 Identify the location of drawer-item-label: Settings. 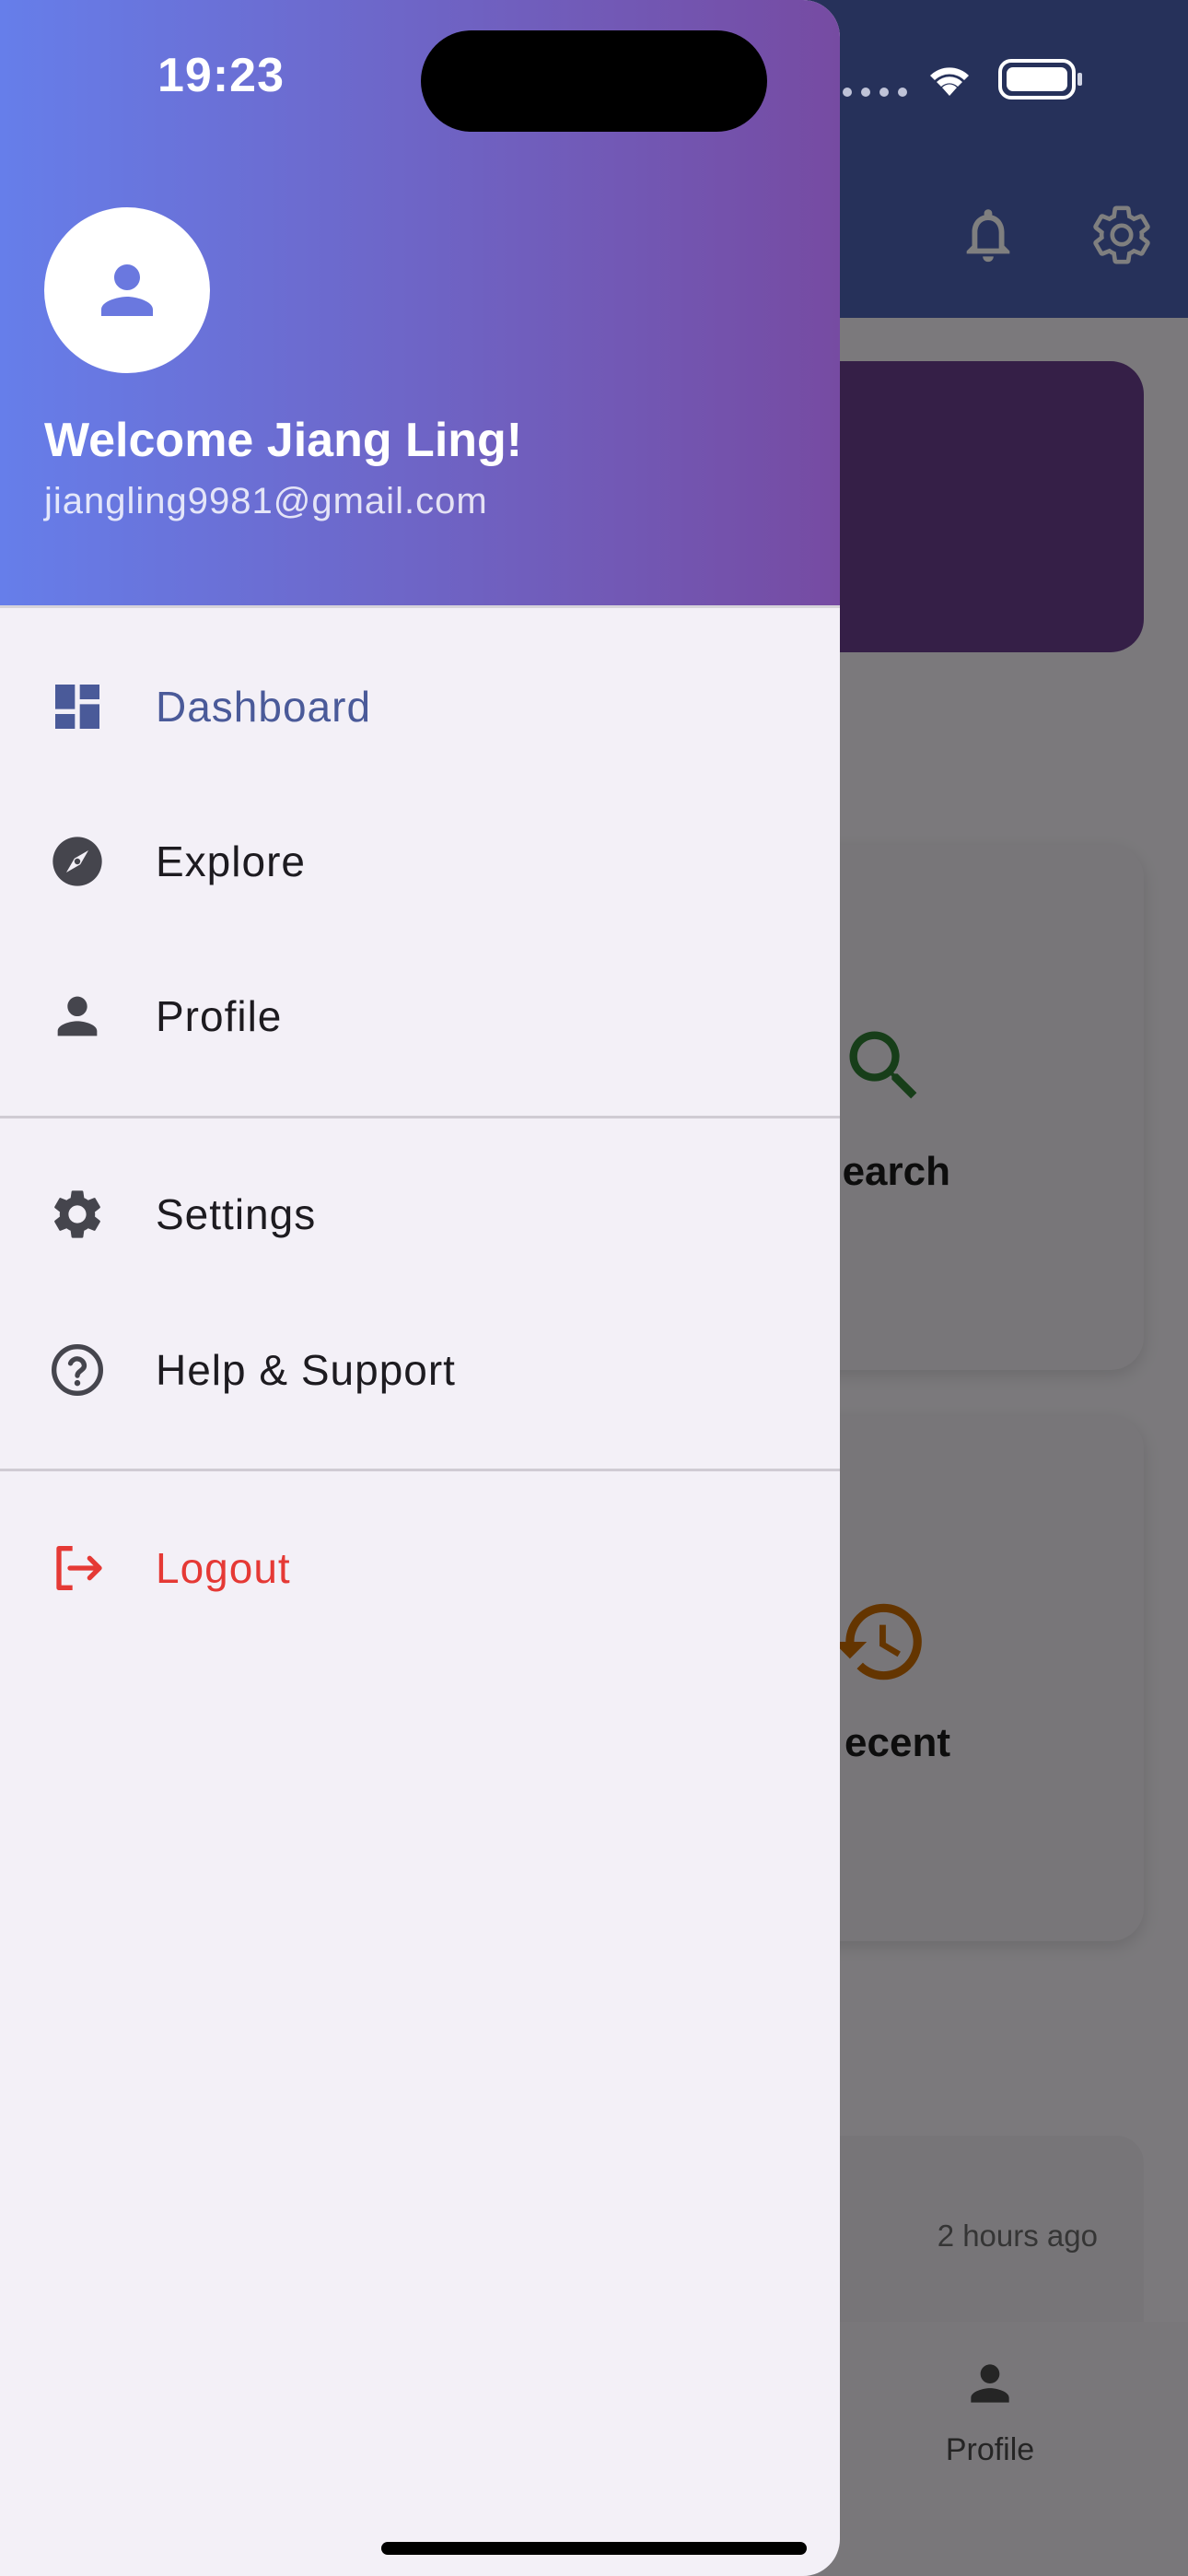
(236, 1214).